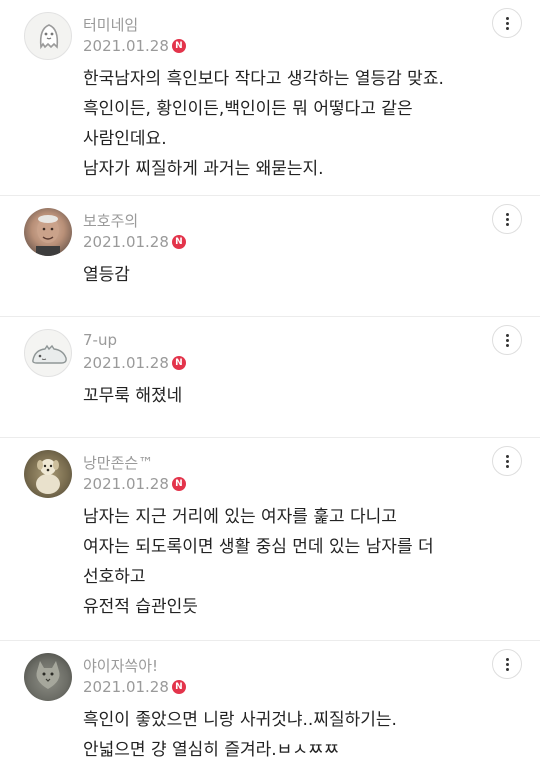 This screenshot has width=540, height=781. What do you see at coordinates (118, 462) in the screenshot?
I see `comment-author: 낭만존슨™` at bounding box center [118, 462].